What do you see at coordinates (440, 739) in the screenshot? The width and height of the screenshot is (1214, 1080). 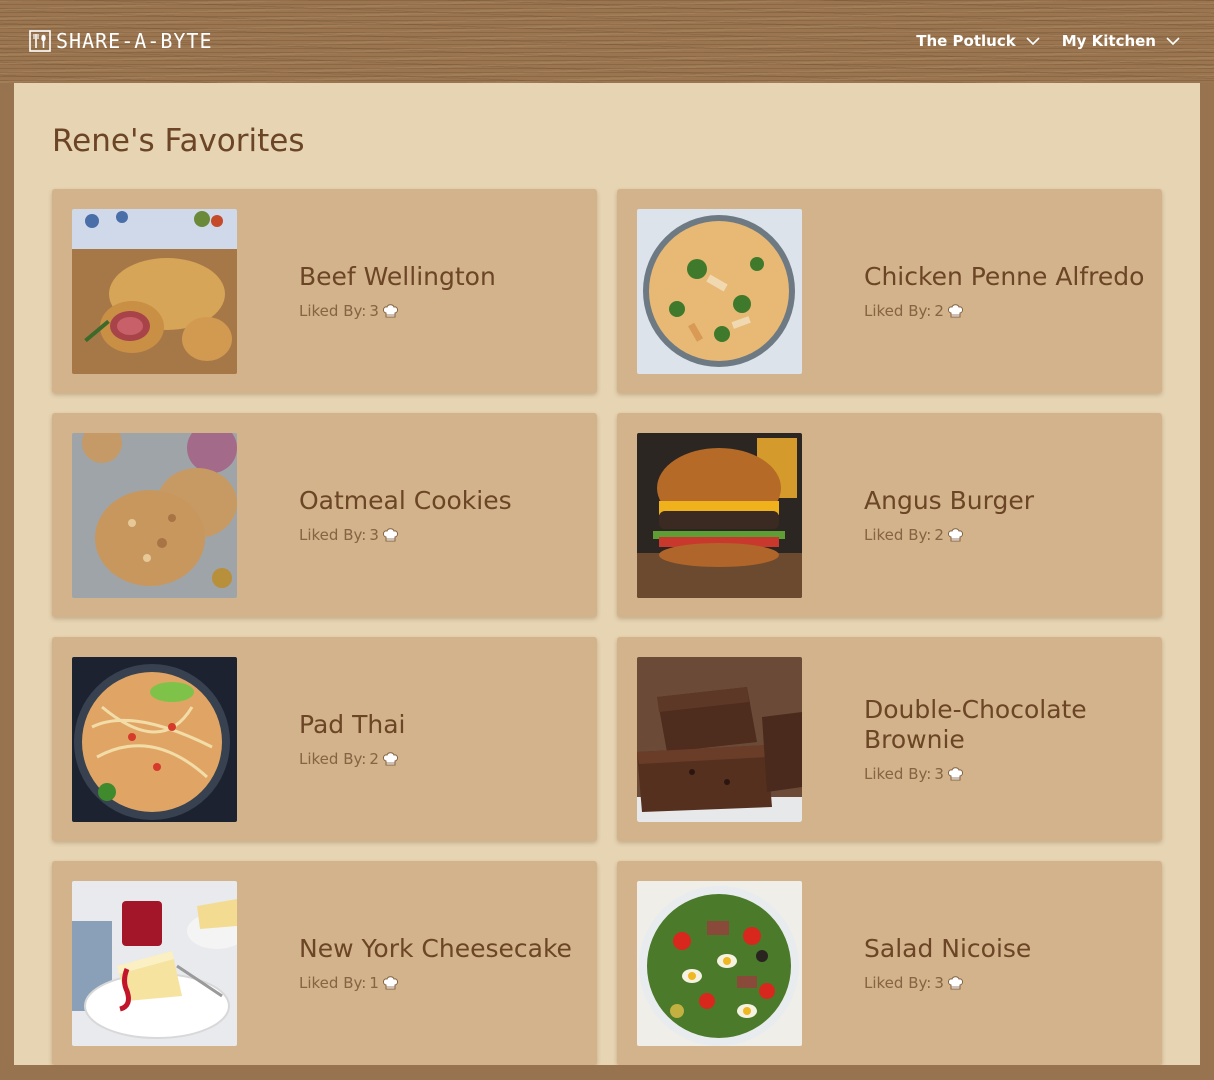 I see `recipe-info: Pad Thai Liked By: 2` at bounding box center [440, 739].